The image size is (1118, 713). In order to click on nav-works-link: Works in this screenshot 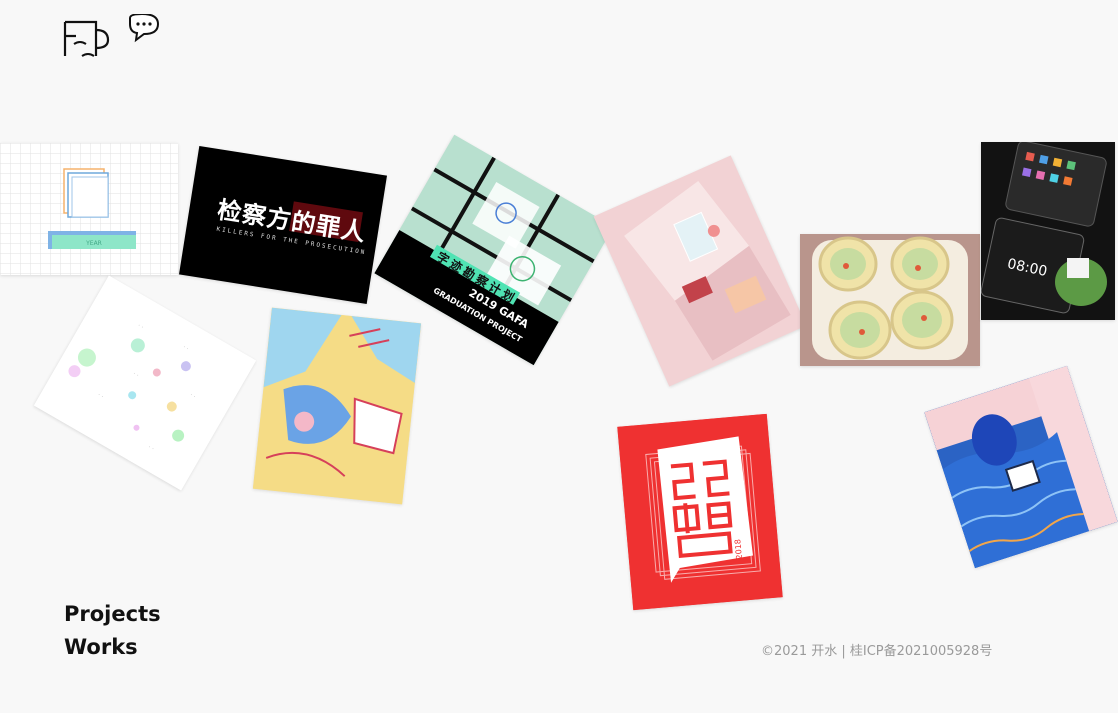, I will do `click(112, 647)`.